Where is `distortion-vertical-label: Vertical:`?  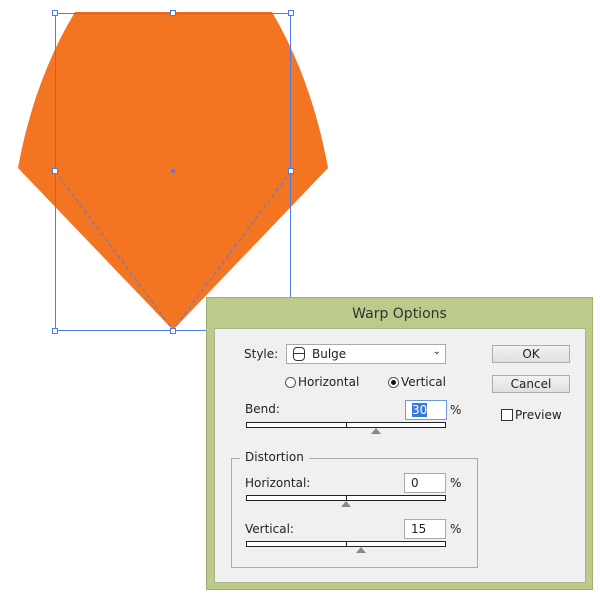
distortion-vertical-label: Vertical: is located at coordinates (269, 529).